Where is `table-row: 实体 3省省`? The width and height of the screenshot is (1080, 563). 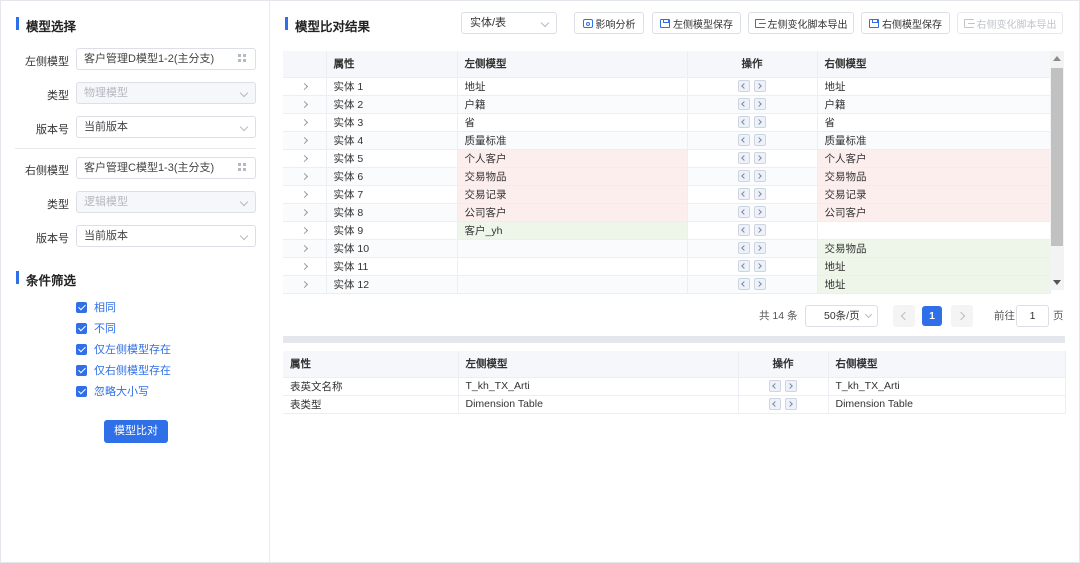 table-row: 实体 3省省 is located at coordinates (667, 122).